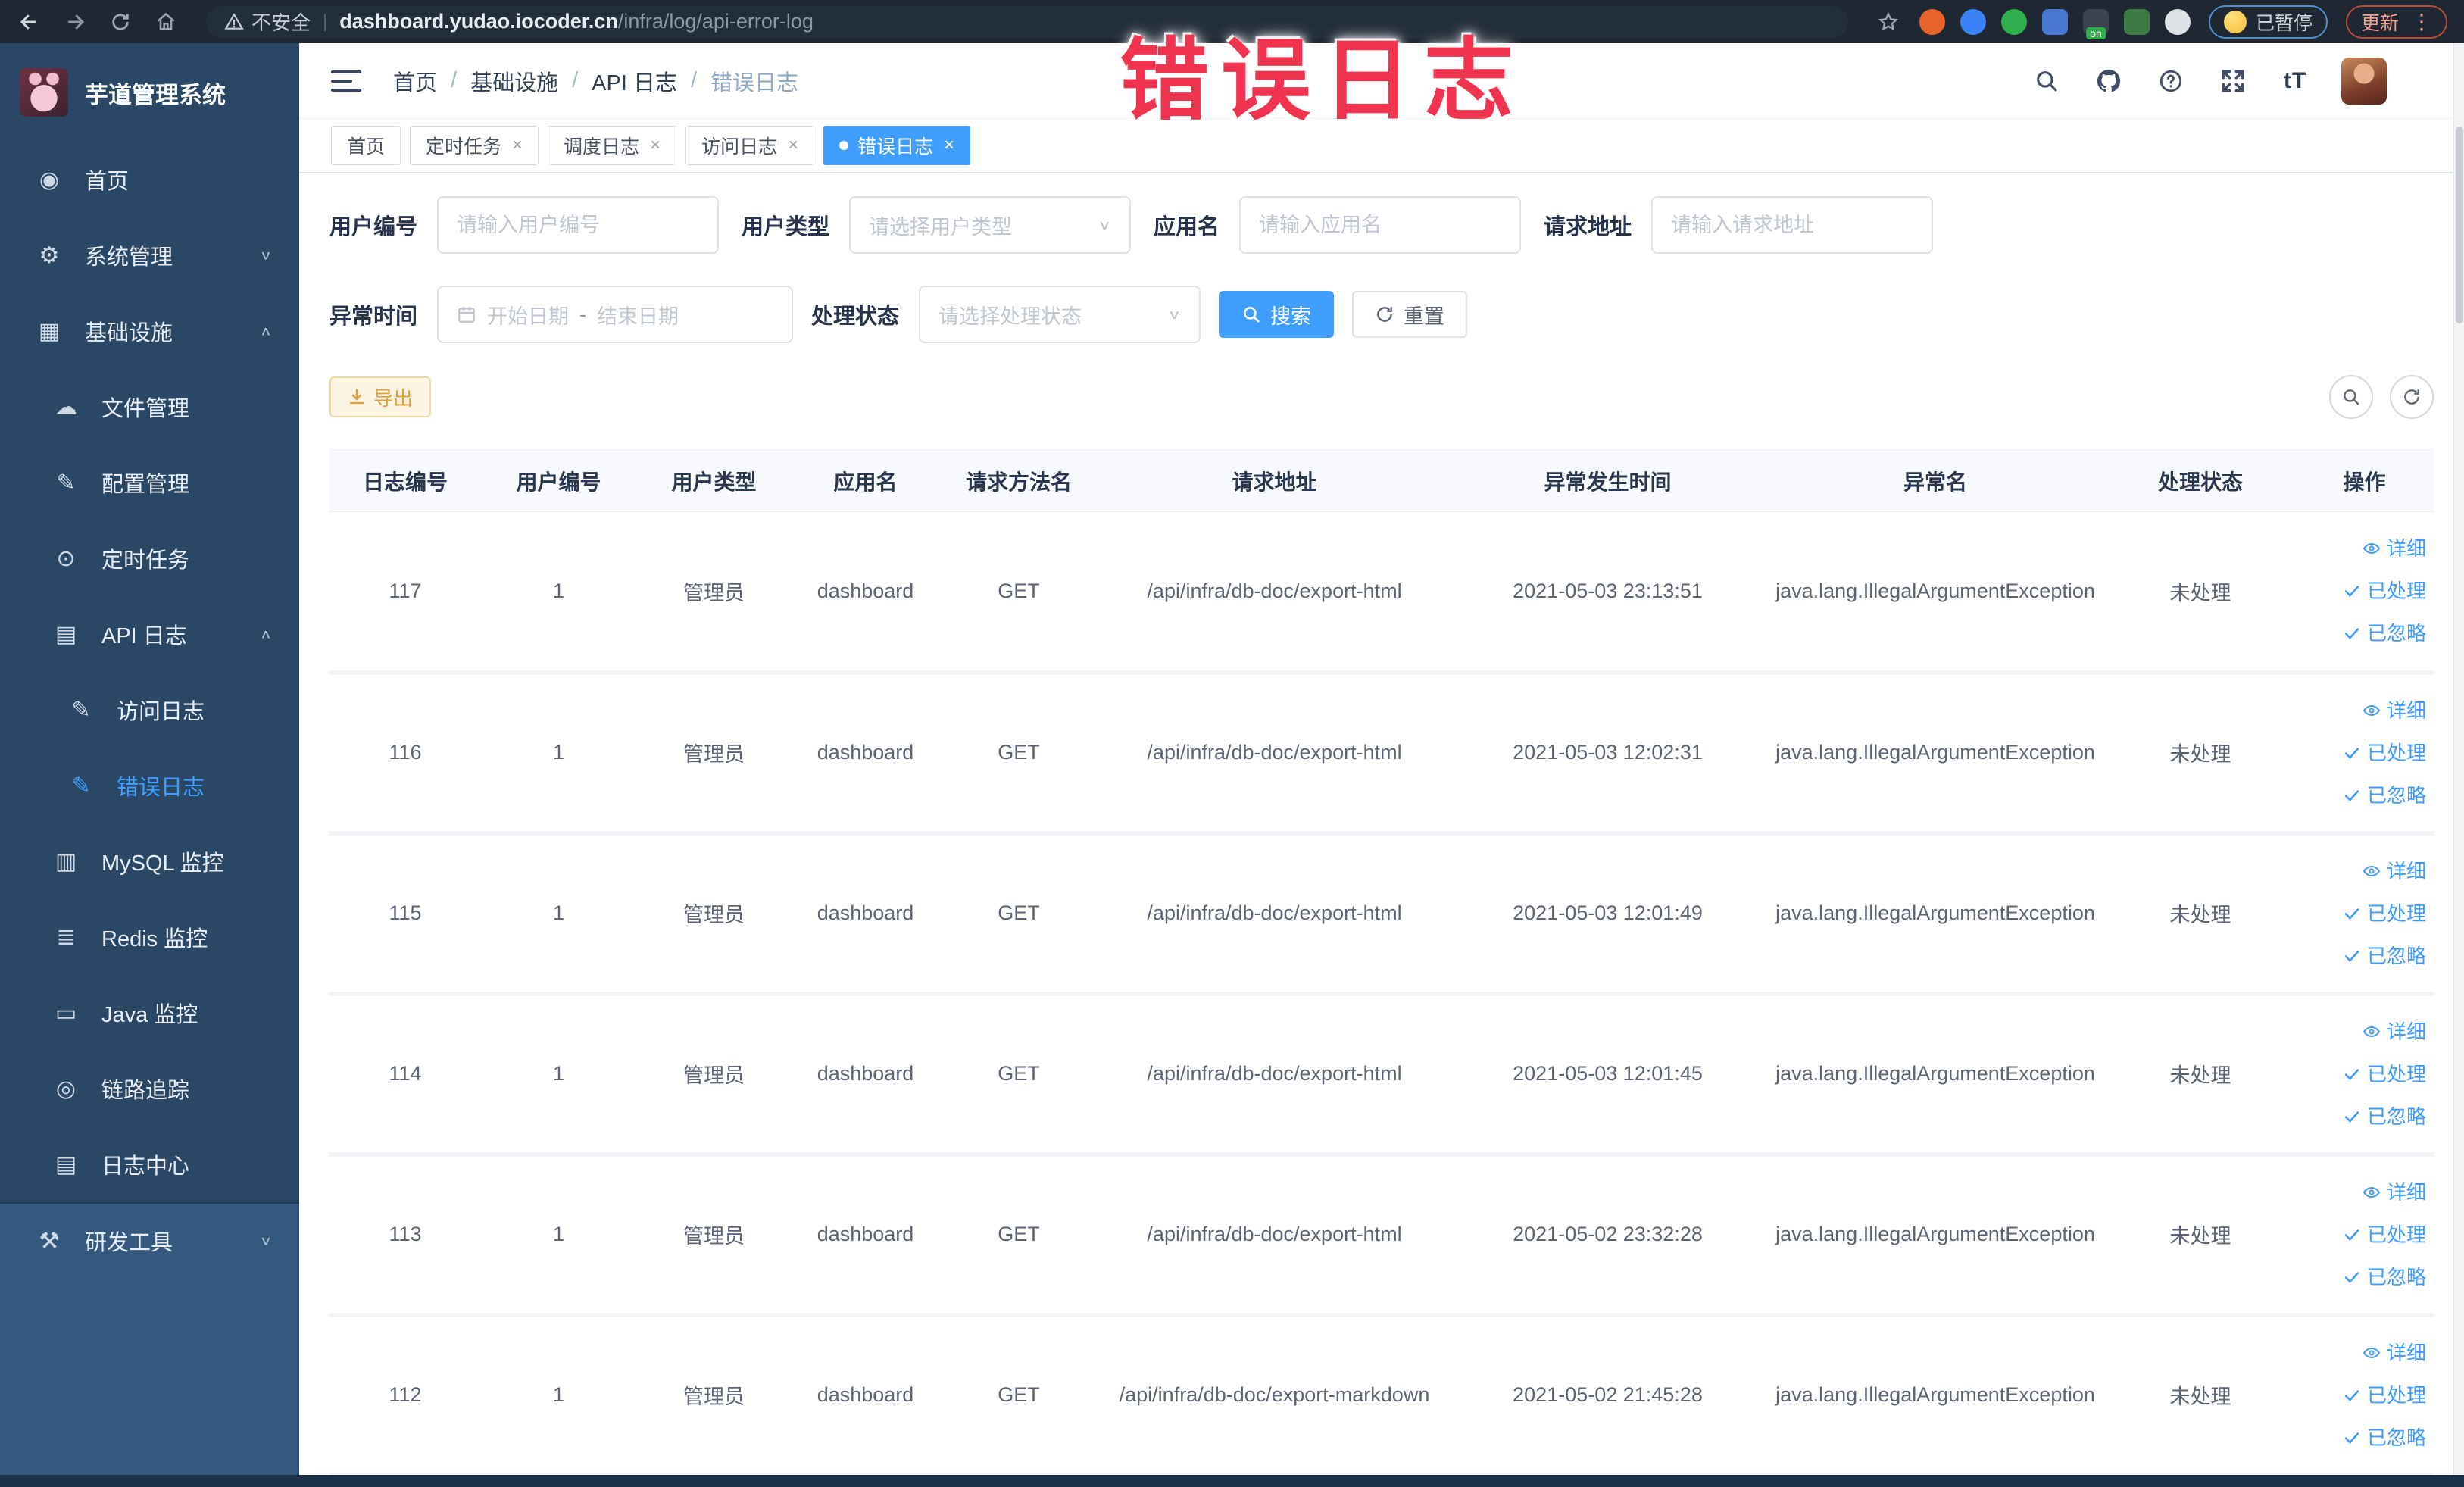 The height and width of the screenshot is (1487, 2464). Describe the element at coordinates (1277, 314) in the screenshot. I see `search-button: 搜索` at that location.